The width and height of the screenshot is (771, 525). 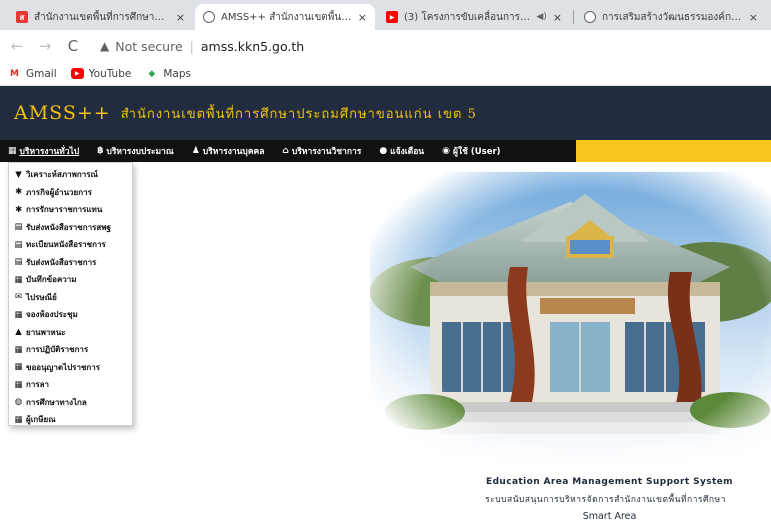 What do you see at coordinates (18, 332) in the screenshot?
I see `road-icon: ▲` at bounding box center [18, 332].